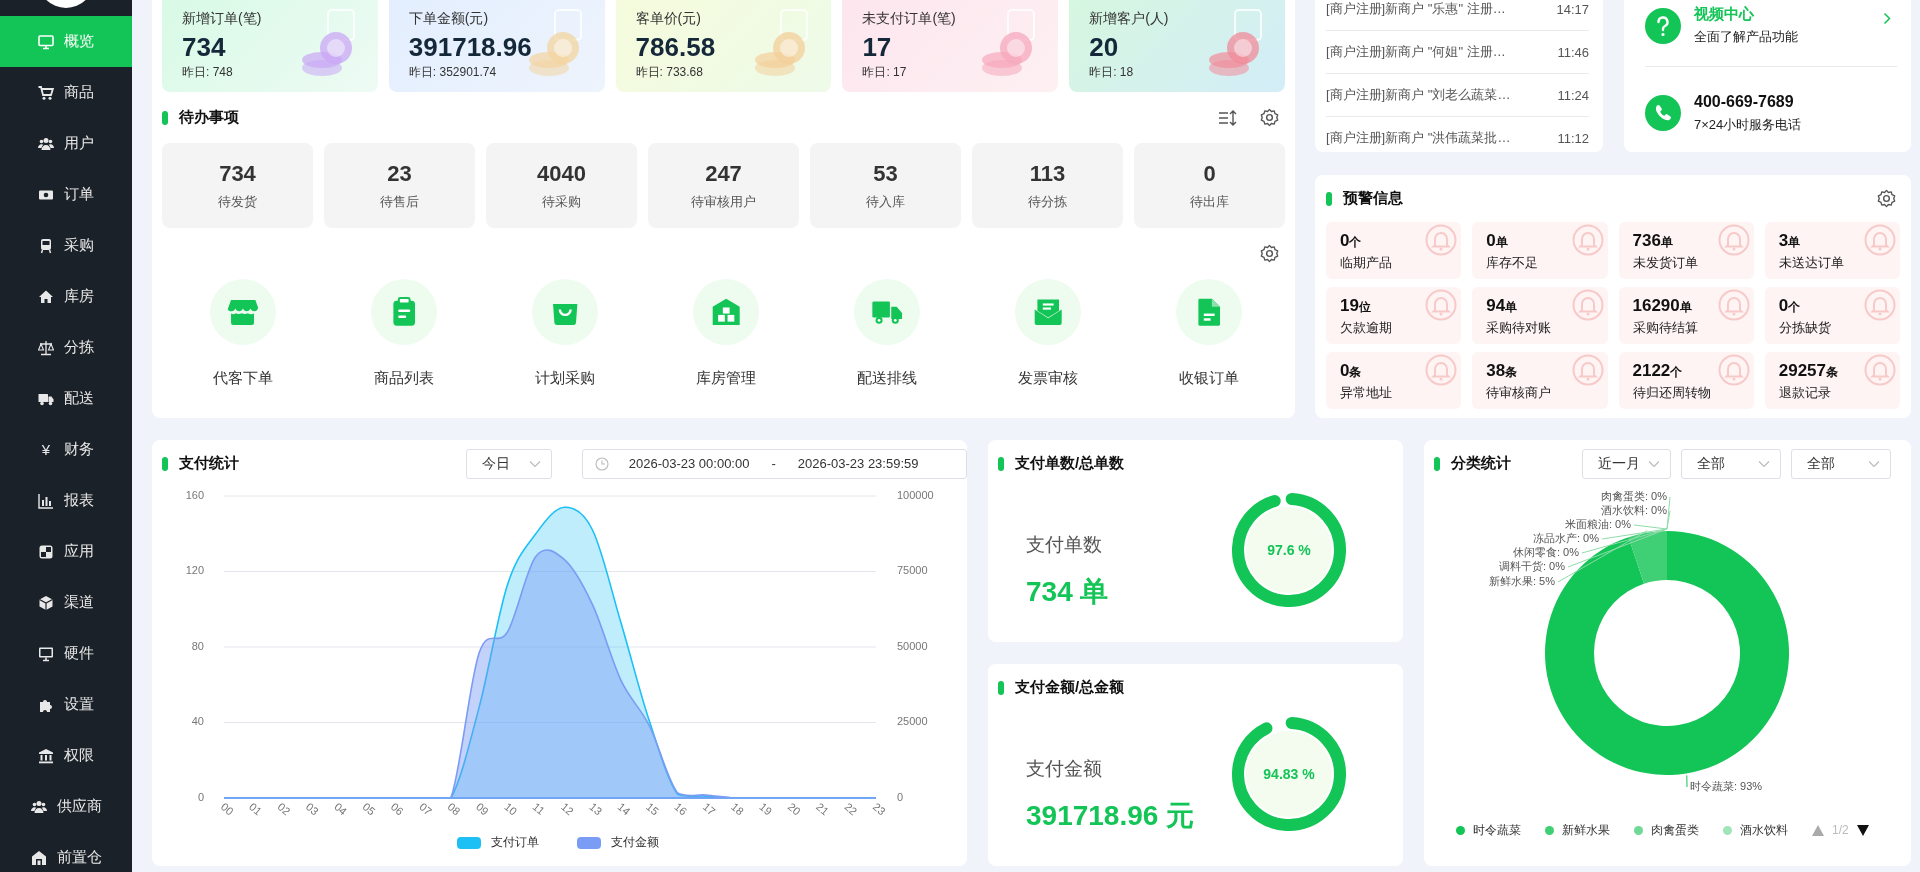 The height and width of the screenshot is (872, 1920). I want to click on shortcut-button: 库房管理, so click(725, 333).